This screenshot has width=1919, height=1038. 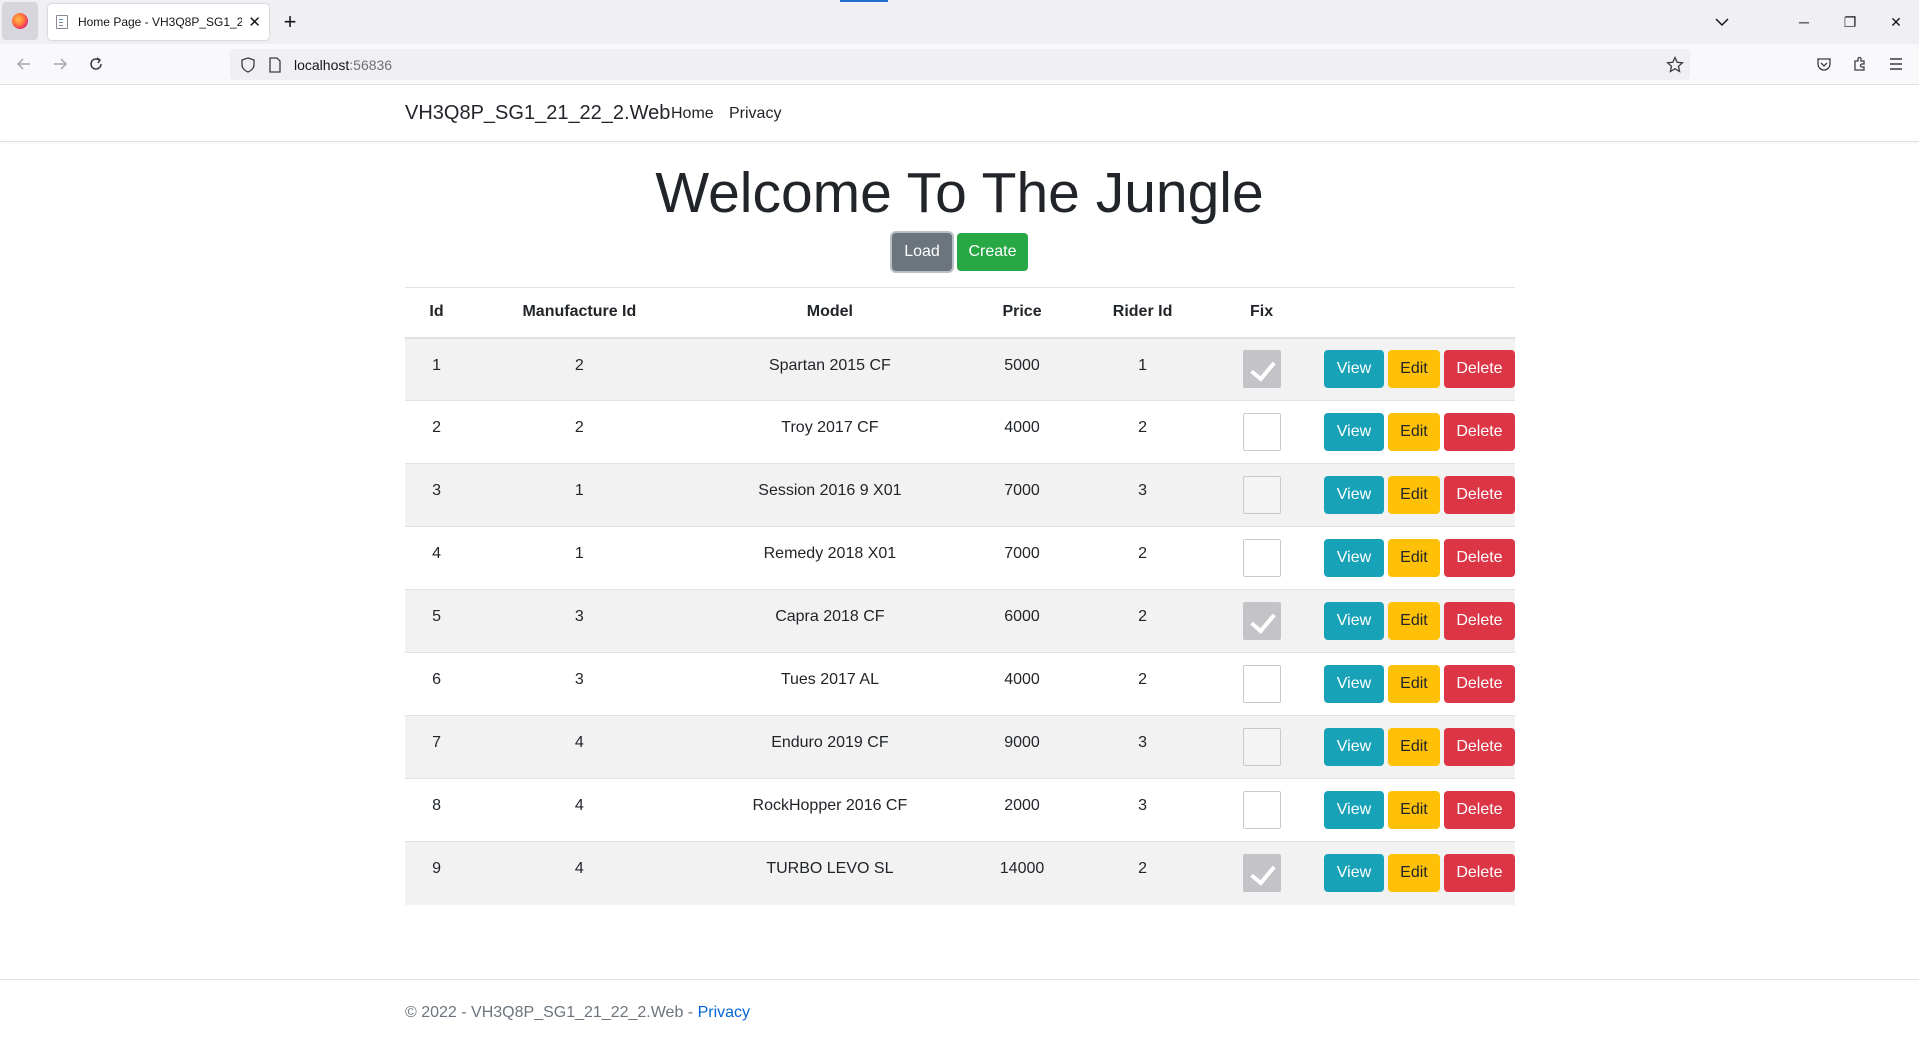 What do you see at coordinates (992, 252) in the screenshot?
I see `create-button: Create` at bounding box center [992, 252].